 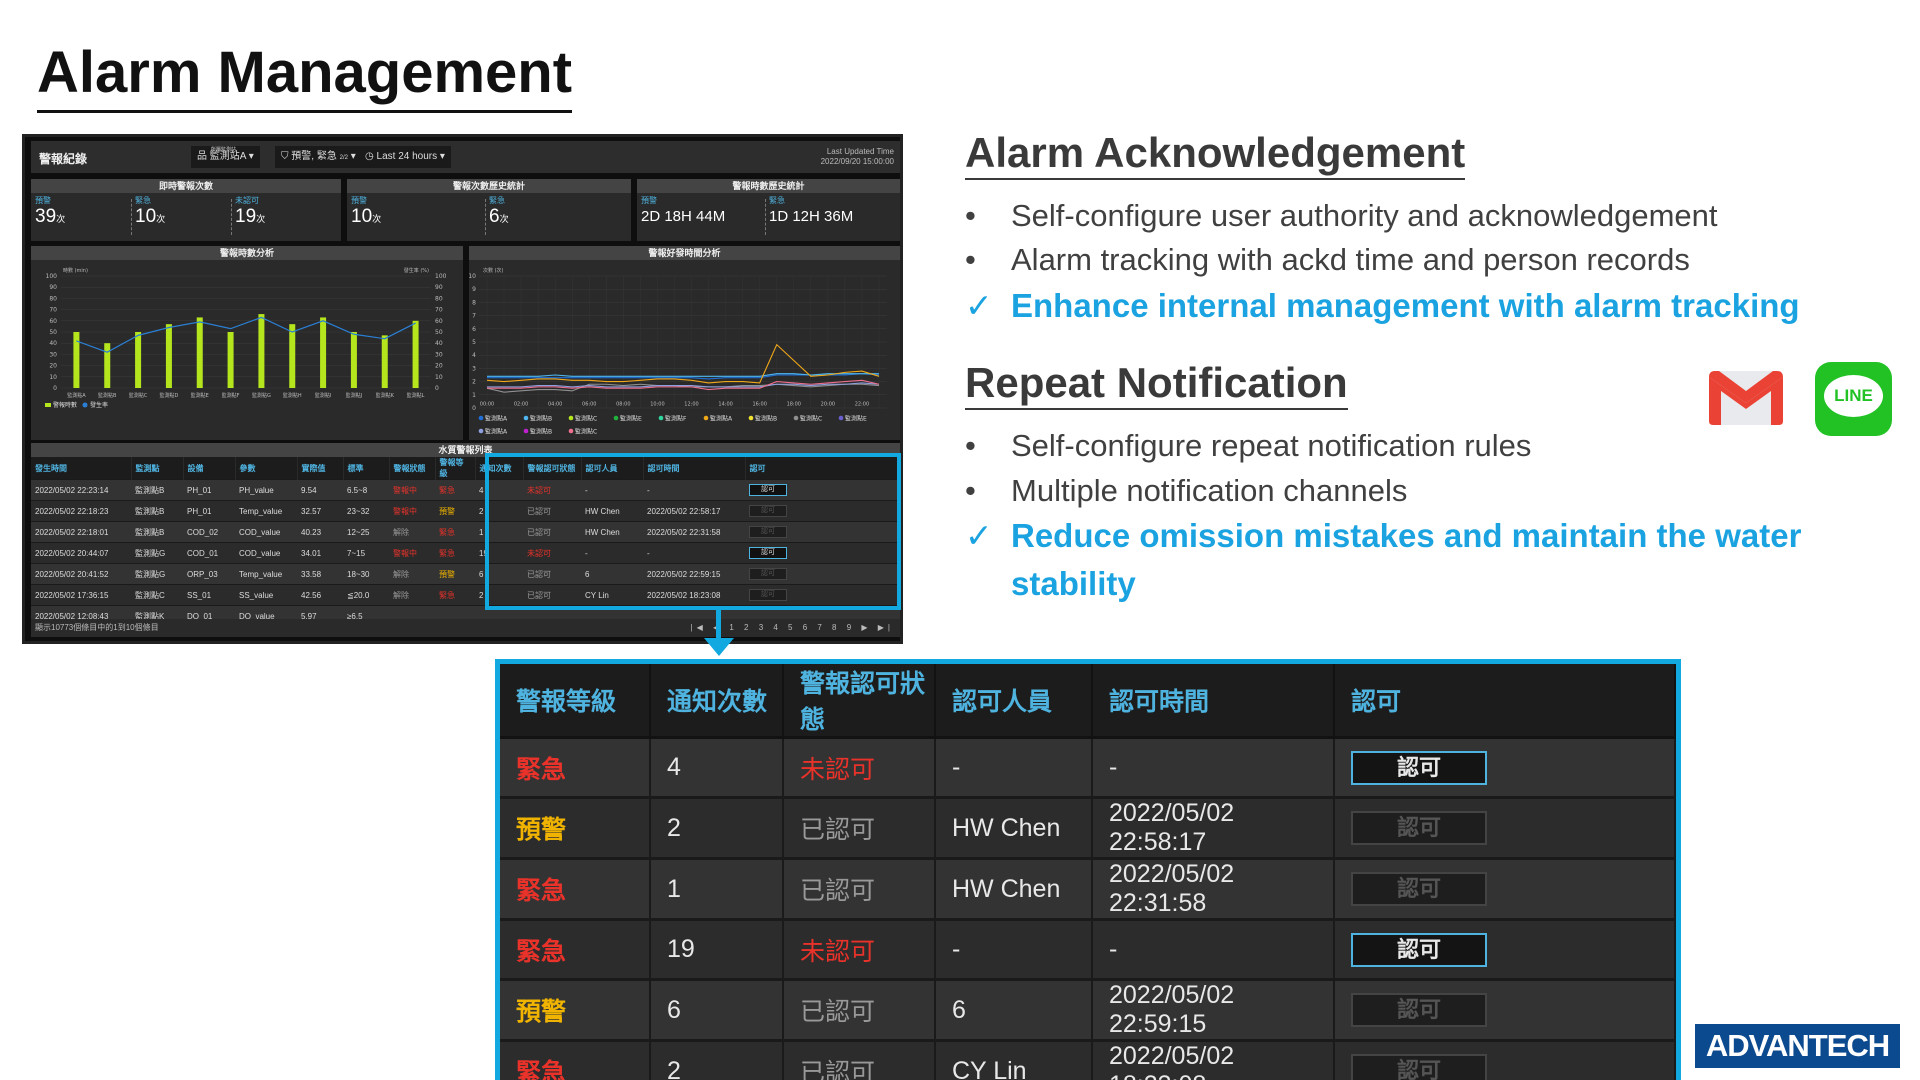 What do you see at coordinates (631, 419) in the screenshot?
I see `legend-label: 監測點E` at bounding box center [631, 419].